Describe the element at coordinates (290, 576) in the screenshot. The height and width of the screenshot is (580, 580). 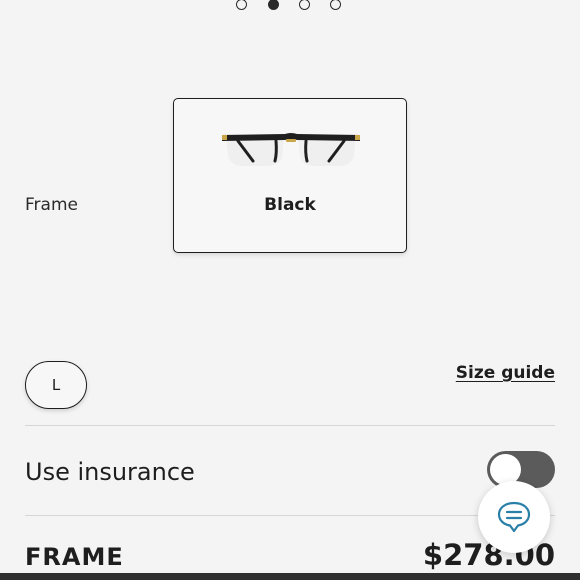
I see `bottom-bar` at that location.